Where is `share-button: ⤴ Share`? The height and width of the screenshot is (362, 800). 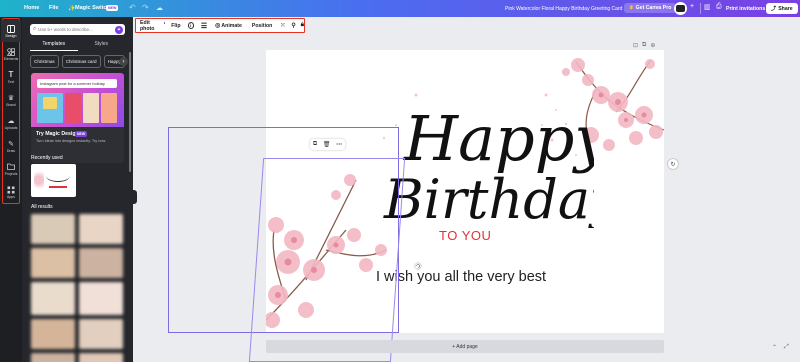 share-button: ⤴ Share is located at coordinates (782, 8).